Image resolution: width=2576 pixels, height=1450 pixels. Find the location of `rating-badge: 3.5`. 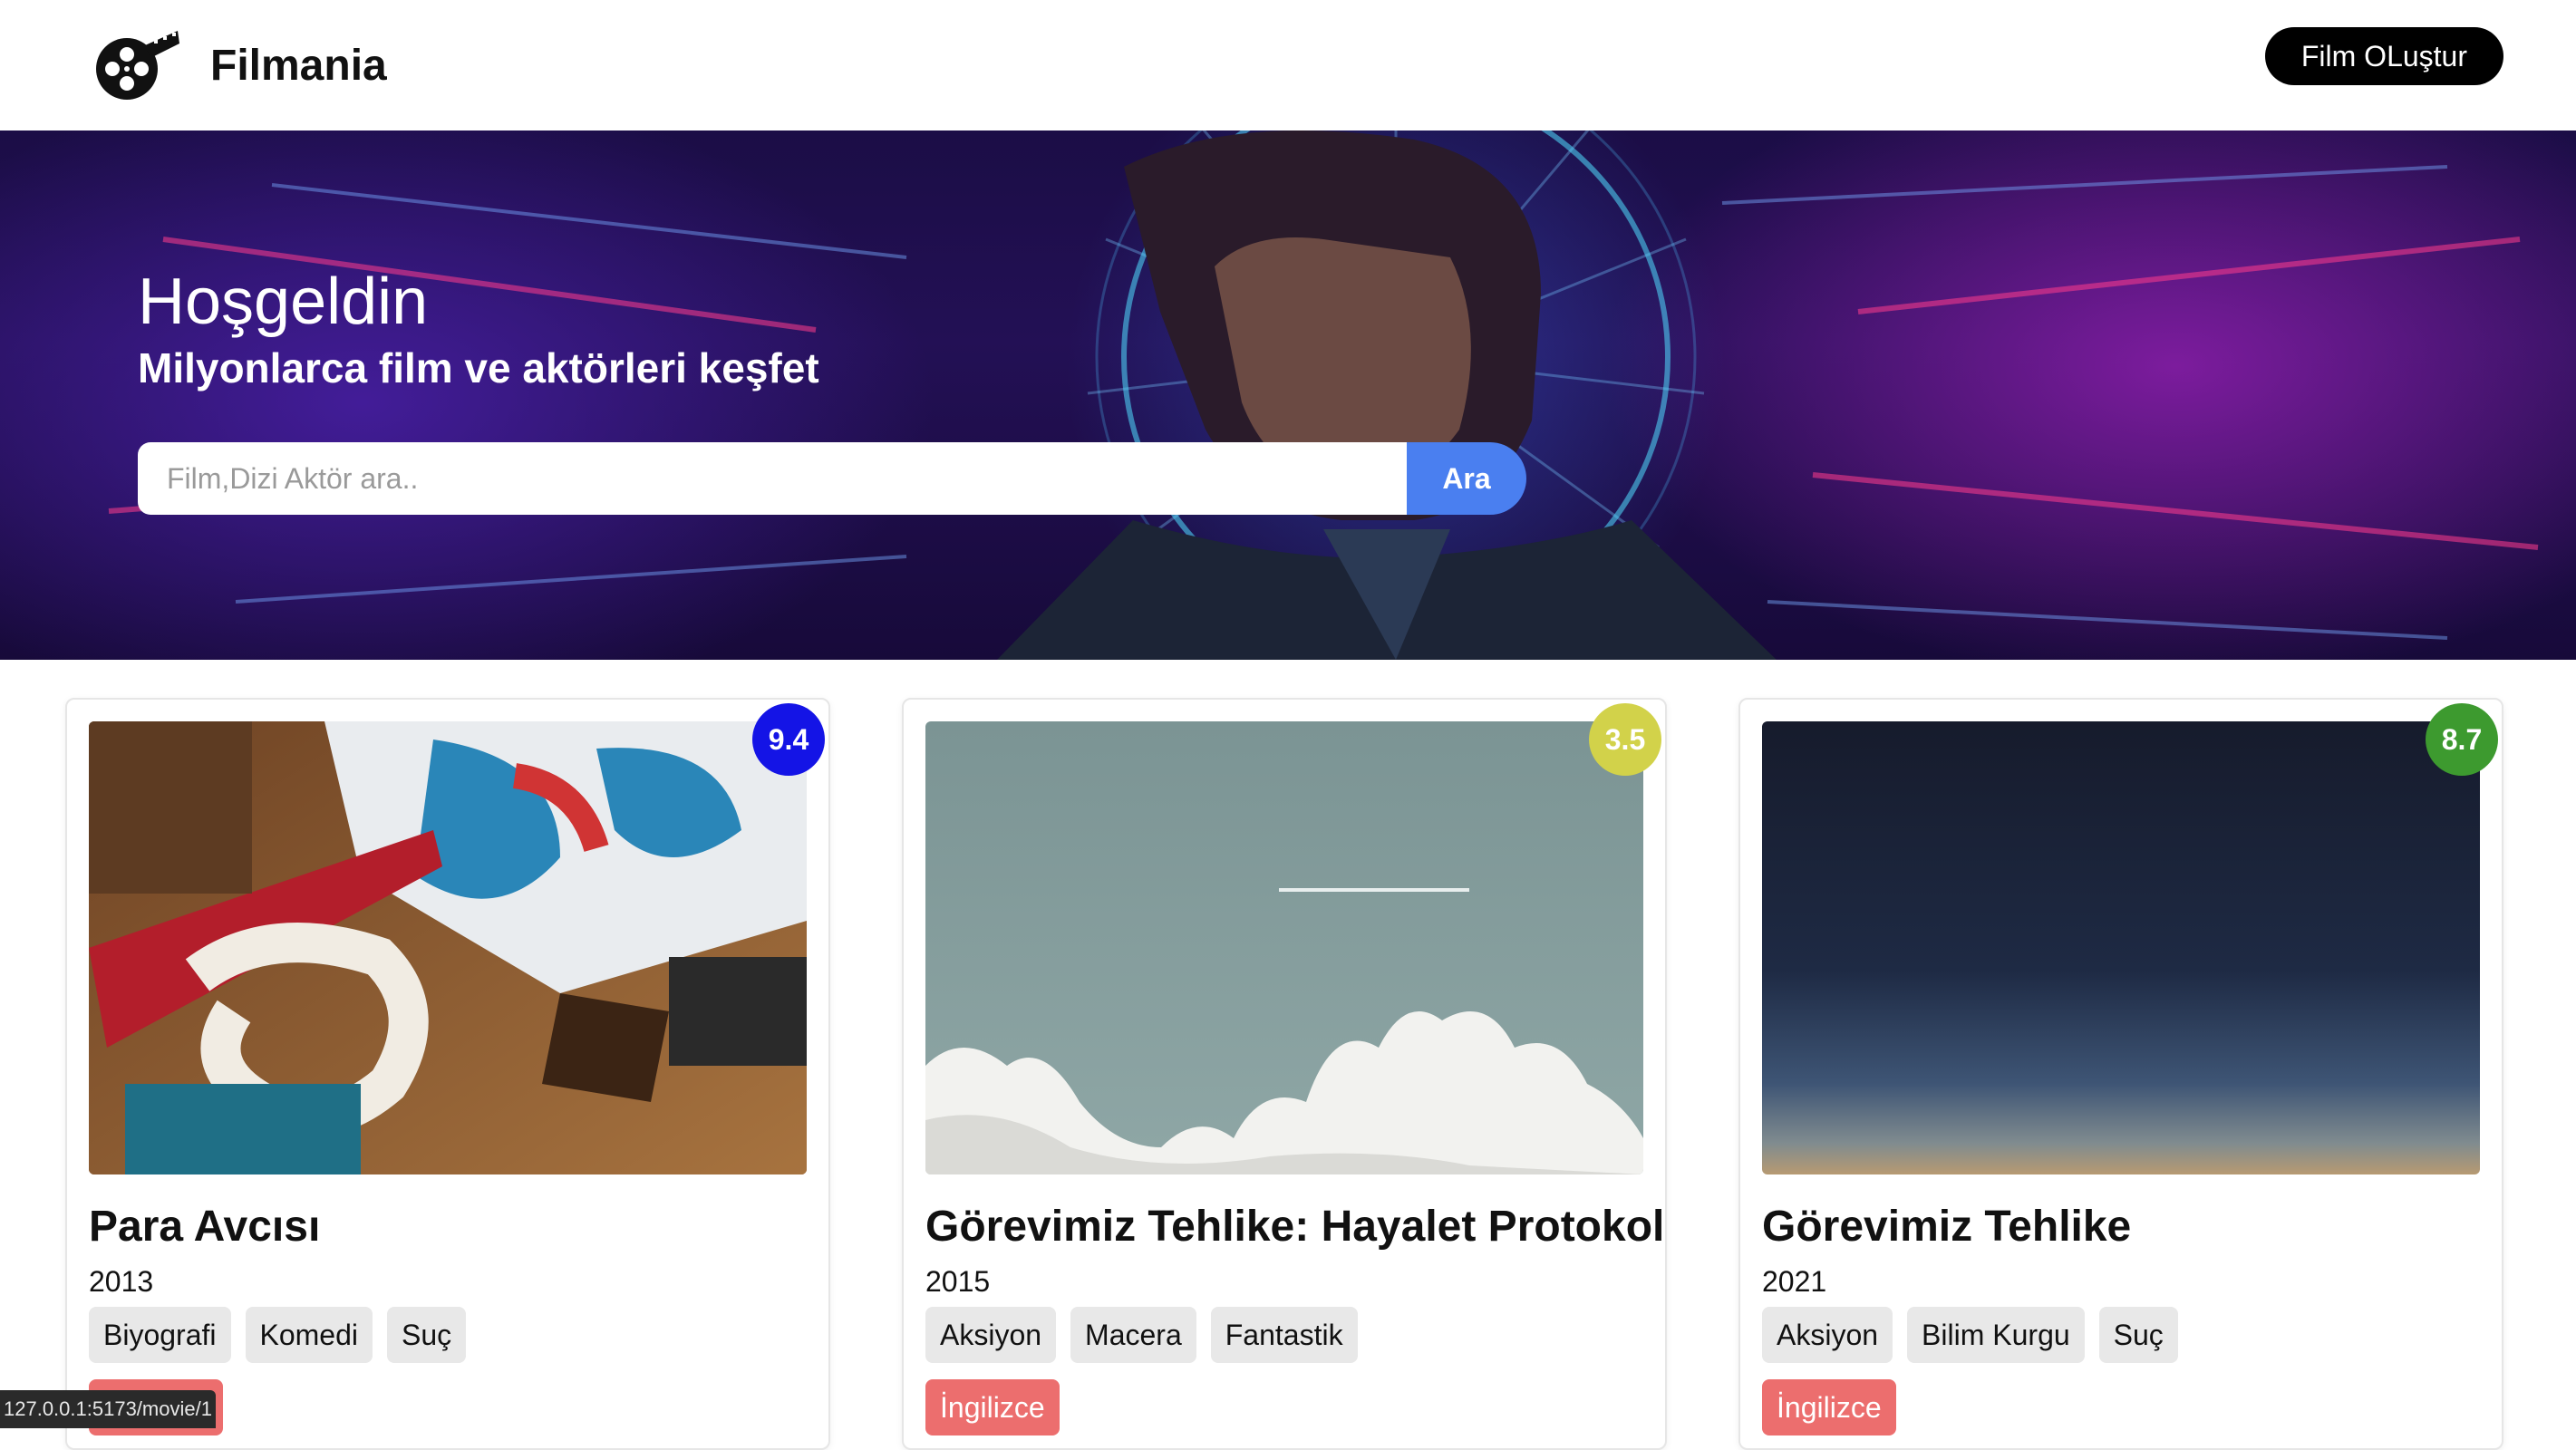

rating-badge: 3.5 is located at coordinates (1625, 739).